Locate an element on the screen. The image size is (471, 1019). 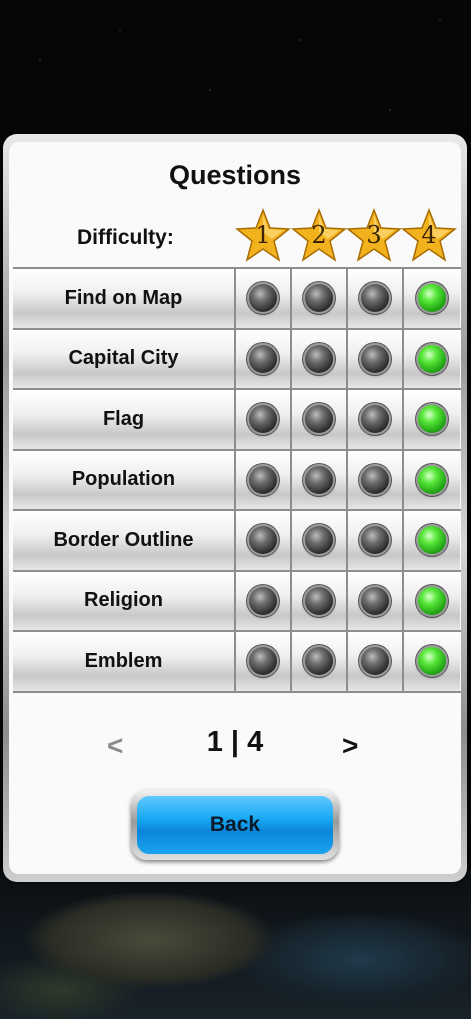
question-row: Border Outline is located at coordinates (237, 541).